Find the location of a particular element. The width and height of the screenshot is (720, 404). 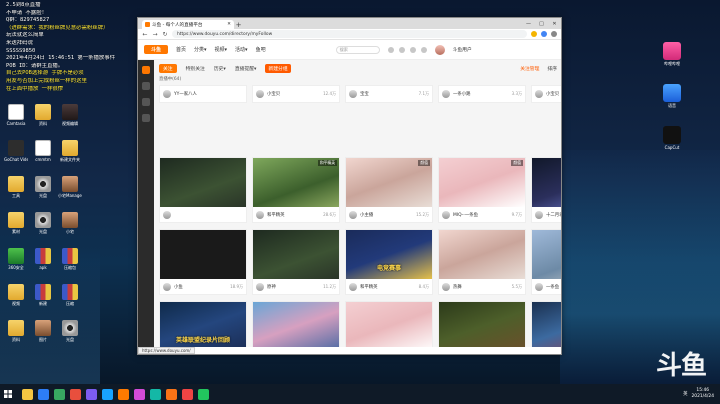

desktop-icon-right: 哔哩哔哩 is located at coordinates (672, 54).